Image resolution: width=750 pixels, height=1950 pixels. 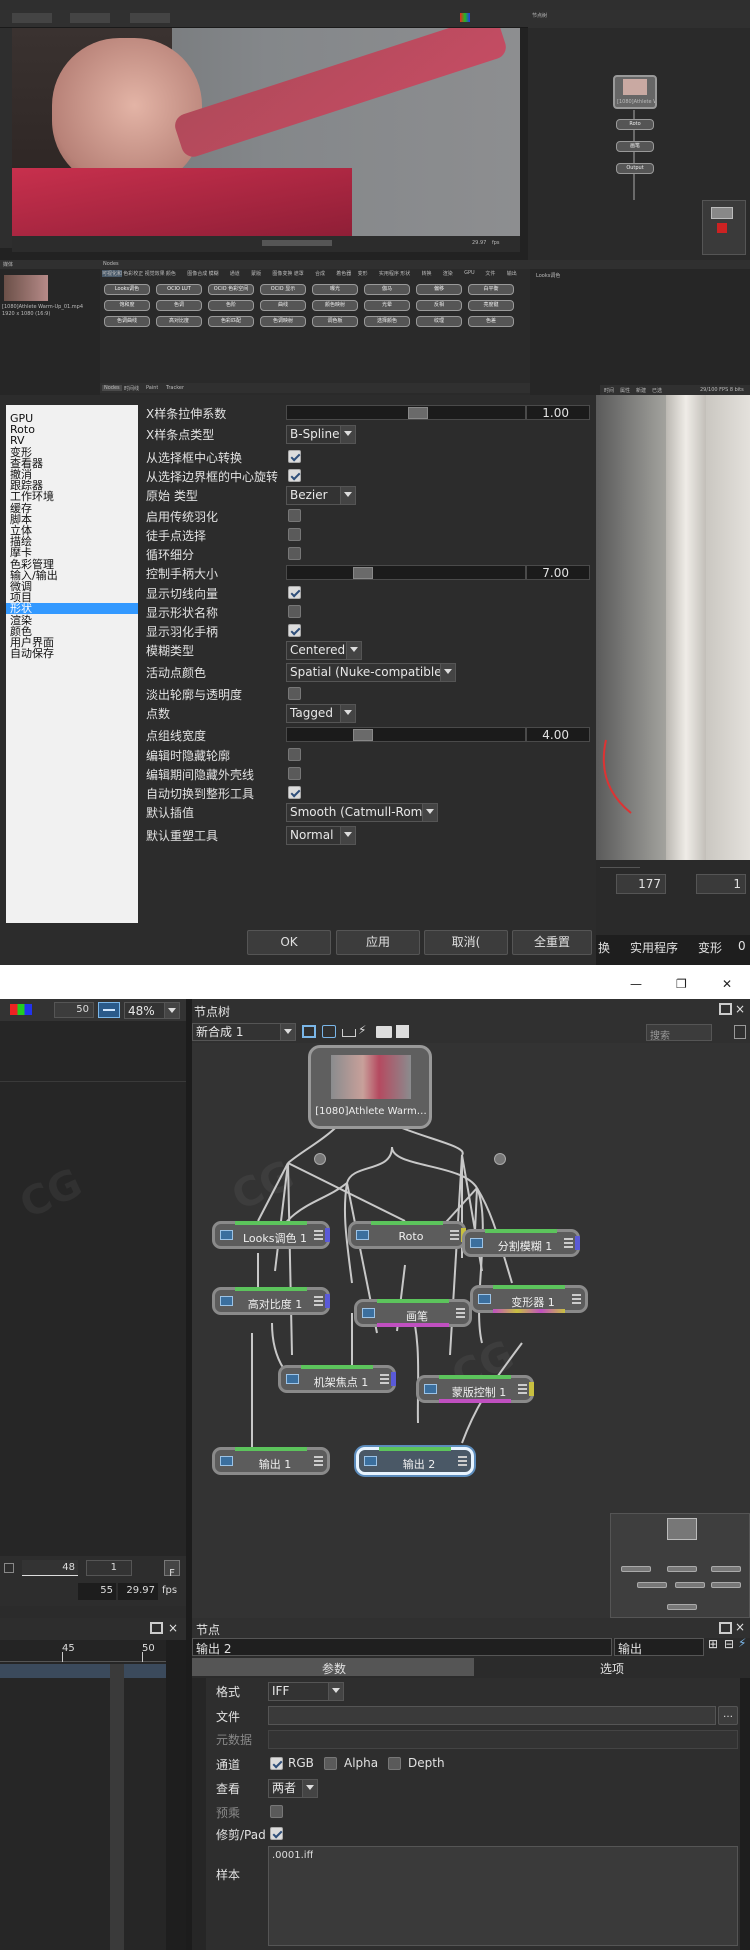 What do you see at coordinates (742, 946) in the screenshot?
I see `right-bottom-tab-d: 0` at bounding box center [742, 946].